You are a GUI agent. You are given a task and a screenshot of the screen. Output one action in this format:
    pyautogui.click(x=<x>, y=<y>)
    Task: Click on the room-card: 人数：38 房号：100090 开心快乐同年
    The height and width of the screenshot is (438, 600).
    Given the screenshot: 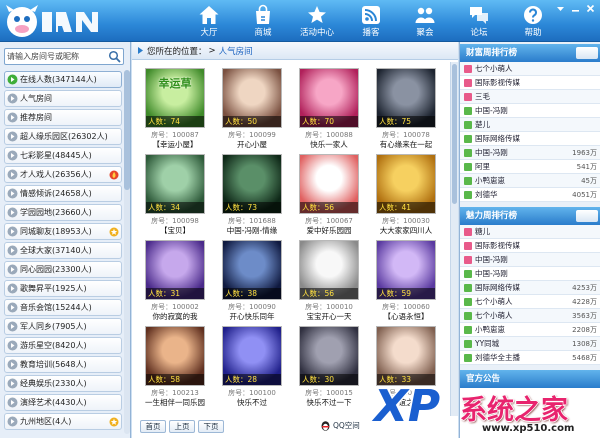 What is the action you would take?
    pyautogui.click(x=252, y=281)
    